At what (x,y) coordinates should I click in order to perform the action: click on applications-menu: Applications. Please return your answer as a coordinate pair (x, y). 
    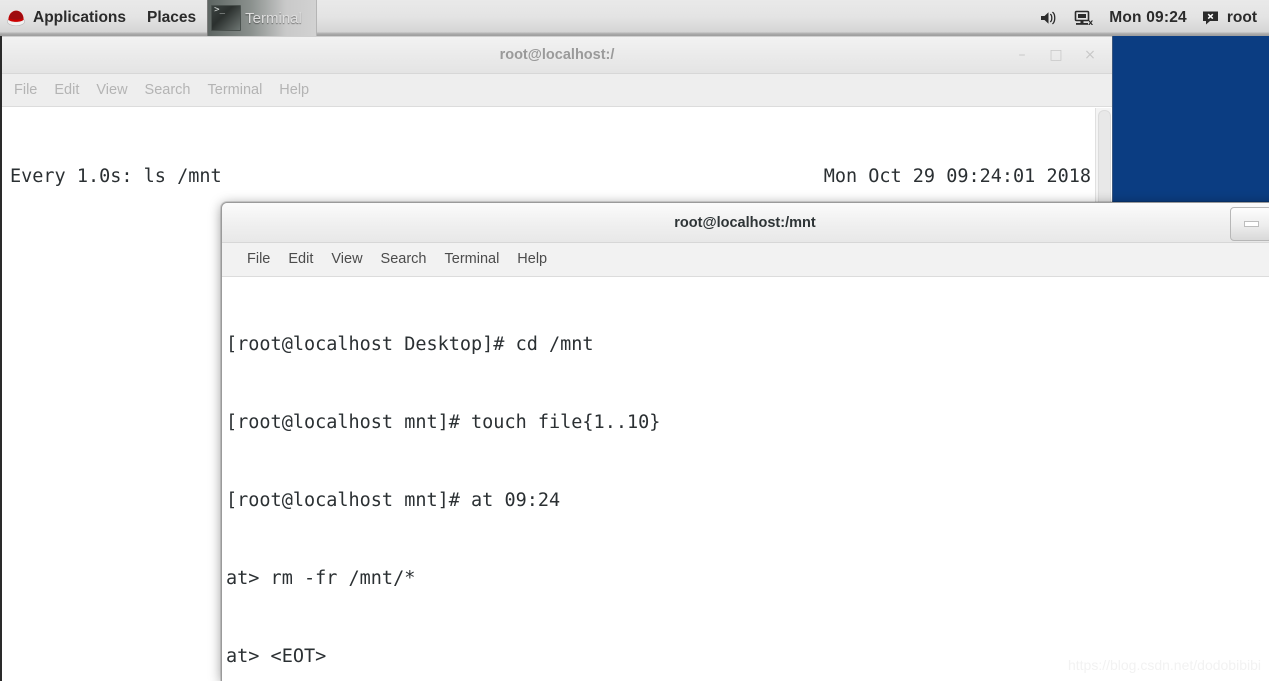
    Looking at the image, I should click on (68, 18).